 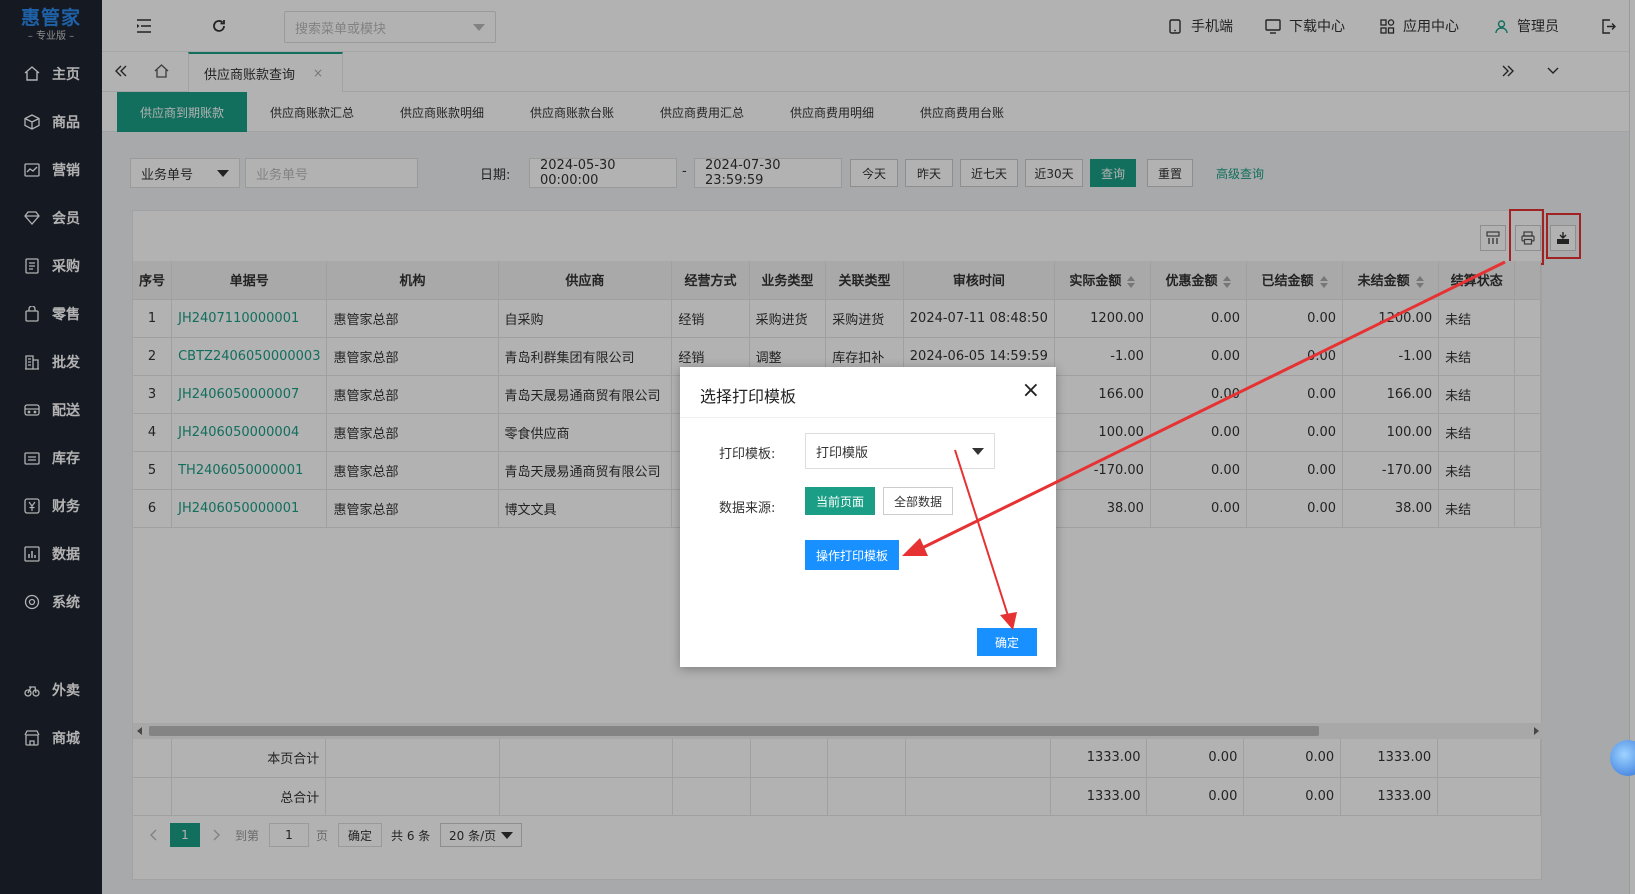 What do you see at coordinates (747, 454) in the screenshot?
I see `template-label: 打印模板:` at bounding box center [747, 454].